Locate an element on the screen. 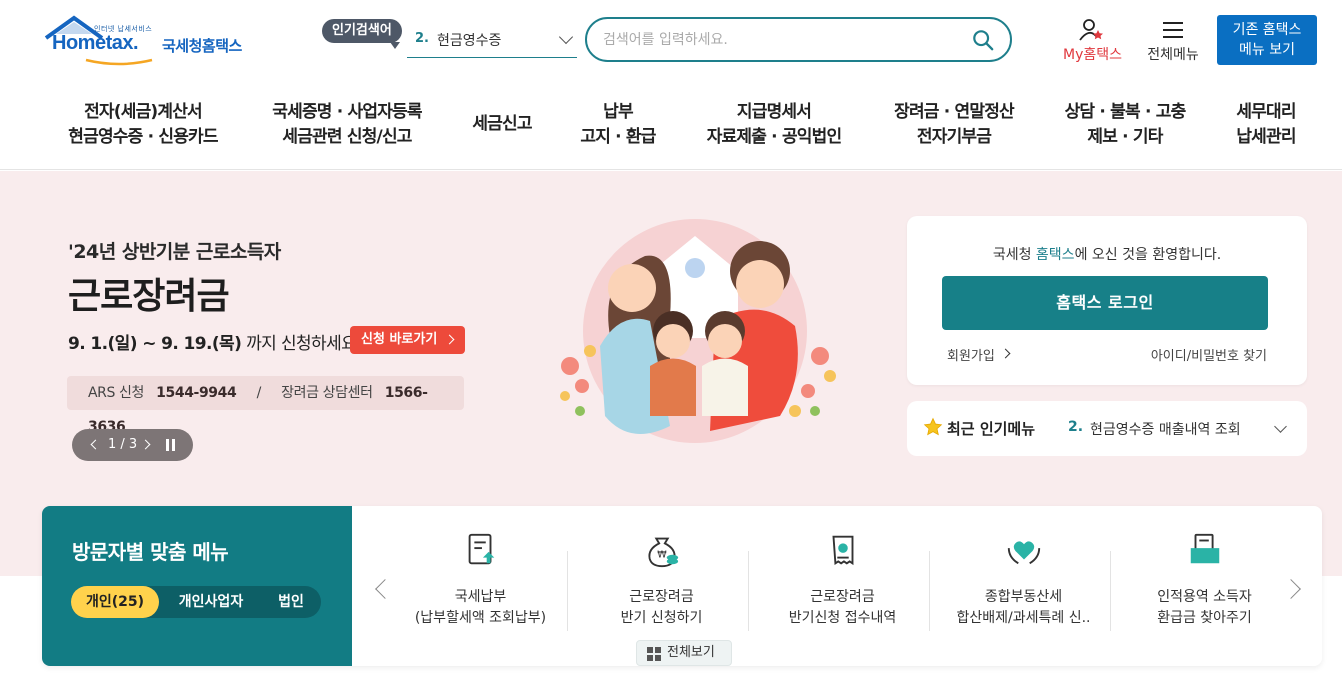 The height and width of the screenshot is (692, 1342). ars-number: 1544-9944 is located at coordinates (196, 393).